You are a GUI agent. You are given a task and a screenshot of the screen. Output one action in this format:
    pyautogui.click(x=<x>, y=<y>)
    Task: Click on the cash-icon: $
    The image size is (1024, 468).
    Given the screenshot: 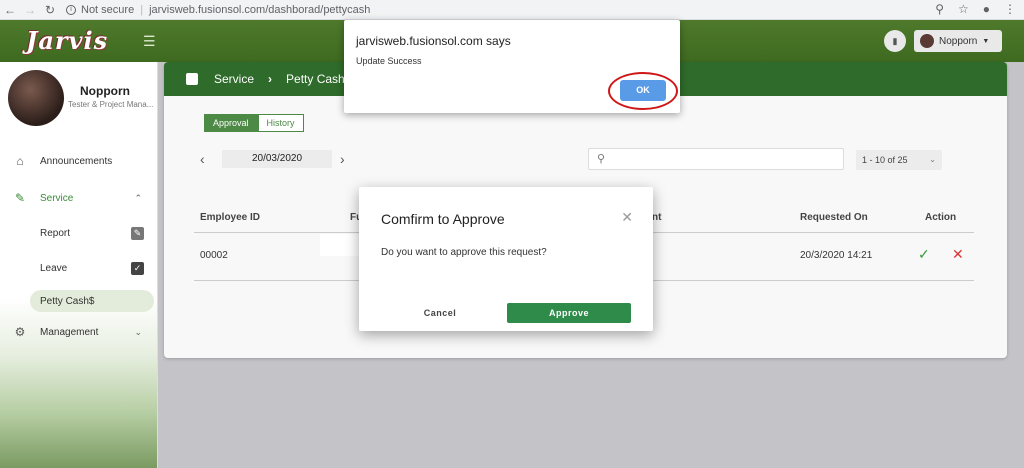 What is the action you would take?
    pyautogui.click(x=91, y=301)
    